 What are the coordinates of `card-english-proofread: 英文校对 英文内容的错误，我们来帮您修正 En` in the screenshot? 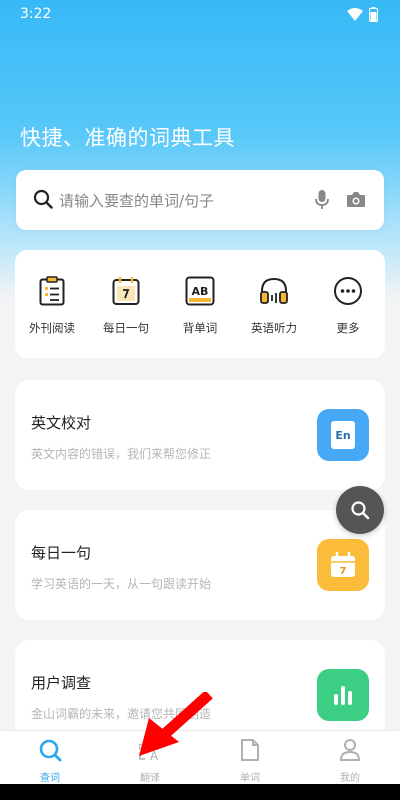 It's located at (200, 435).